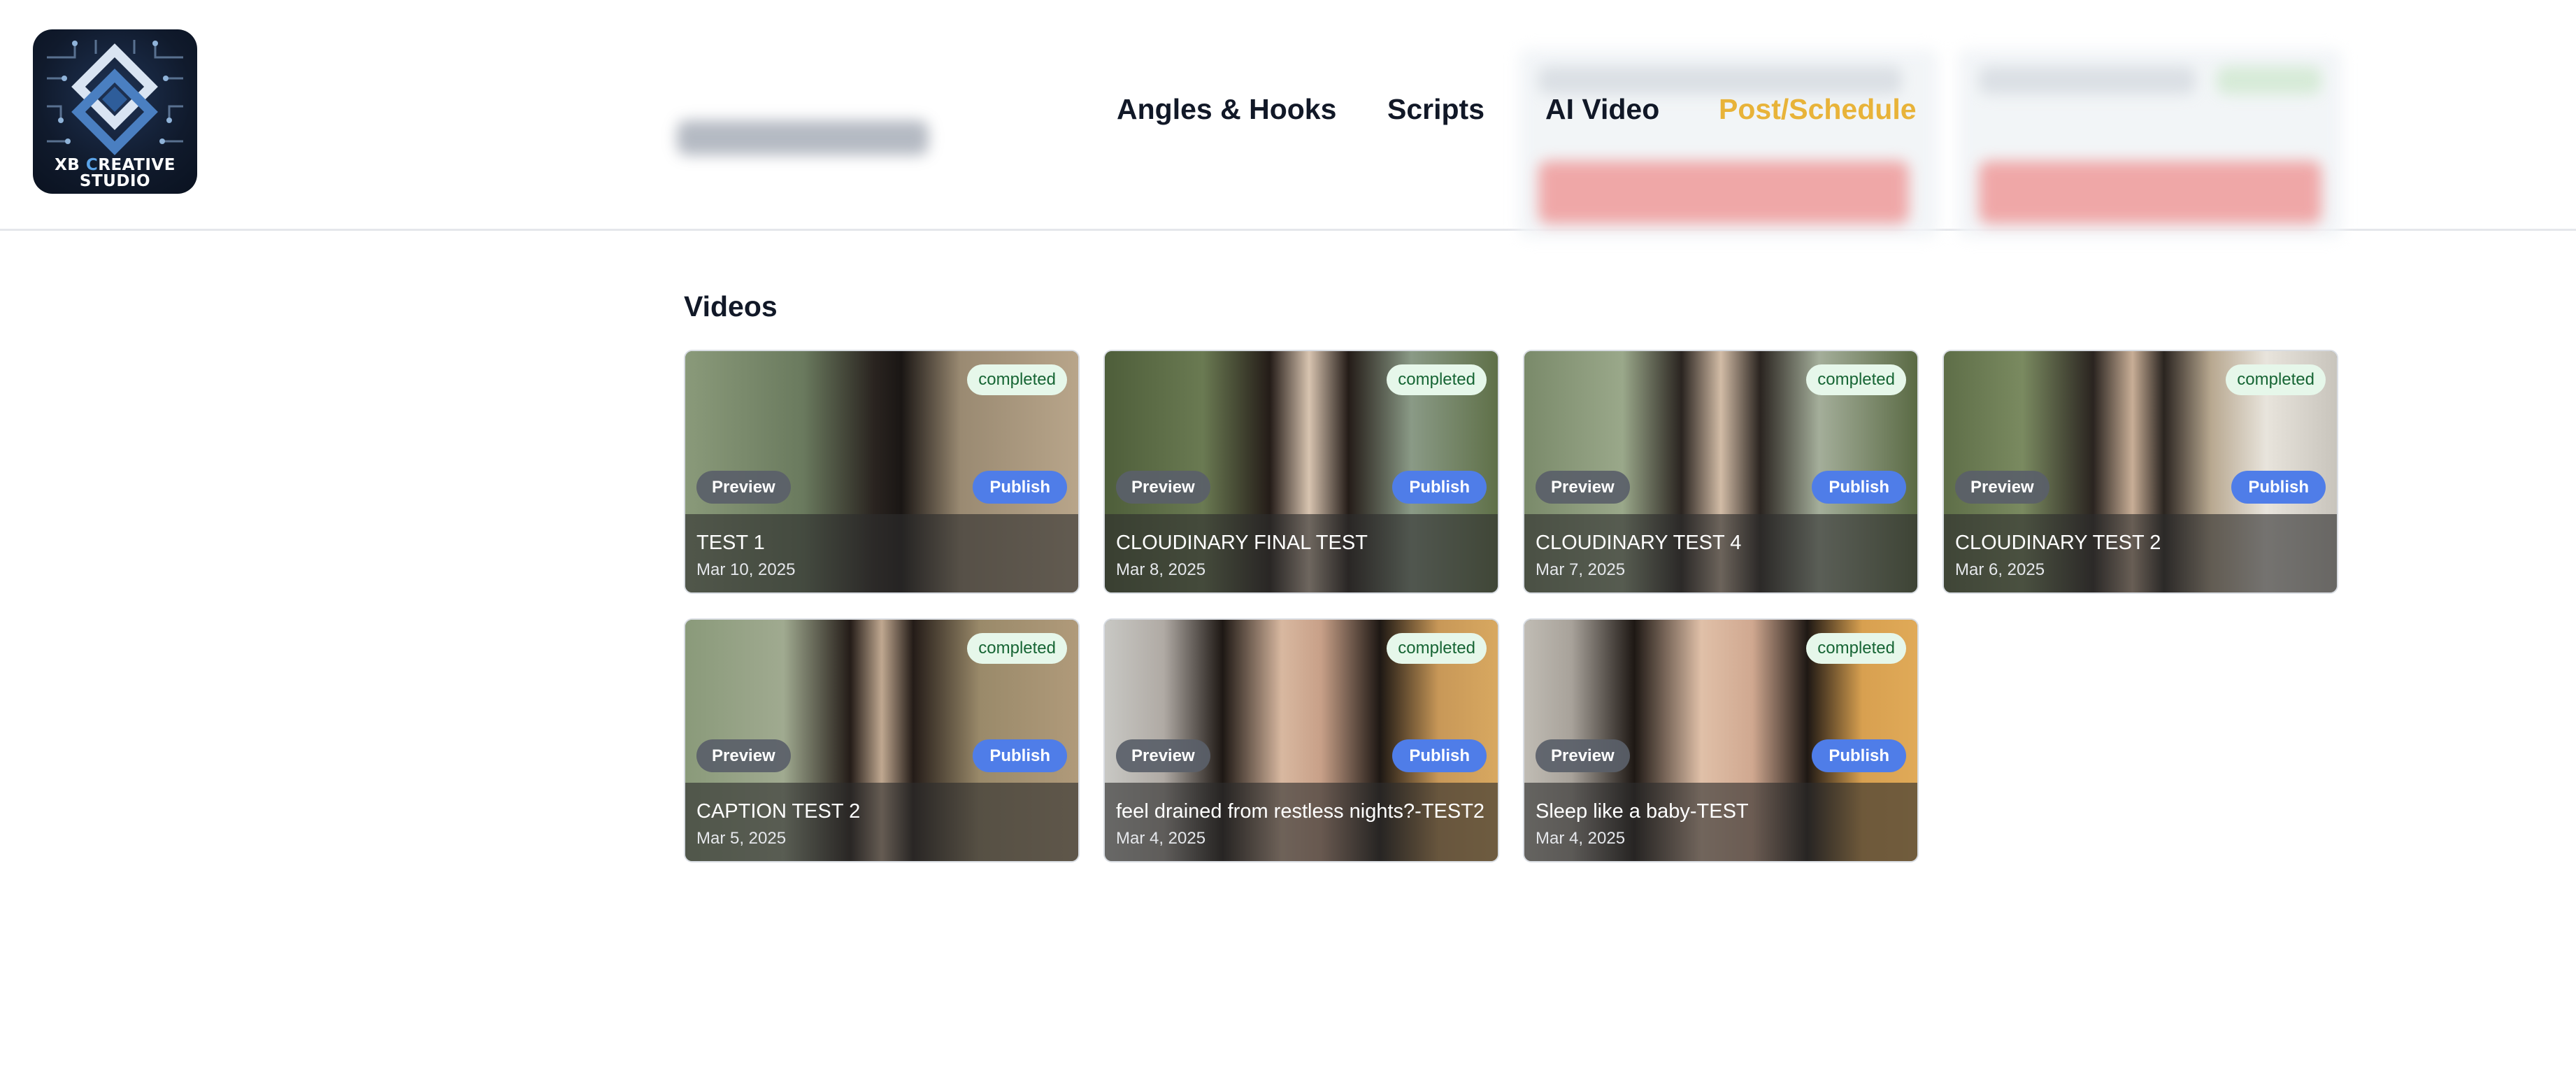 This screenshot has width=2576, height=1087. Describe the element at coordinates (1242, 543) in the screenshot. I see `video-title: CLOUDINARY FINAL TEST` at that location.